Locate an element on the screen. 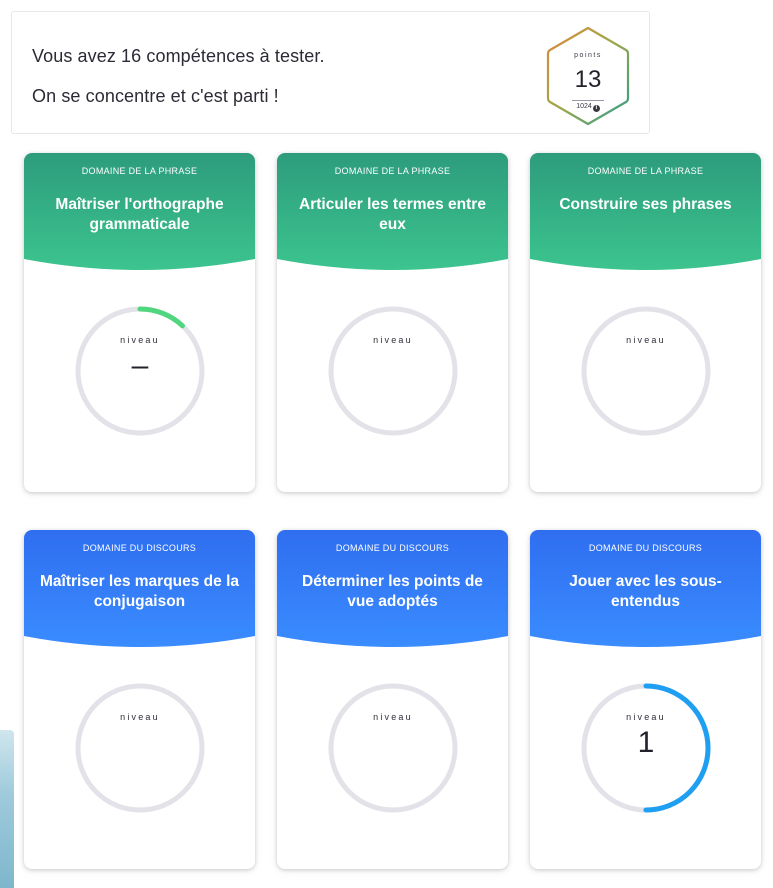 Image resolution: width=773 pixels, height=888 pixels. points-value: 13 is located at coordinates (588, 79).